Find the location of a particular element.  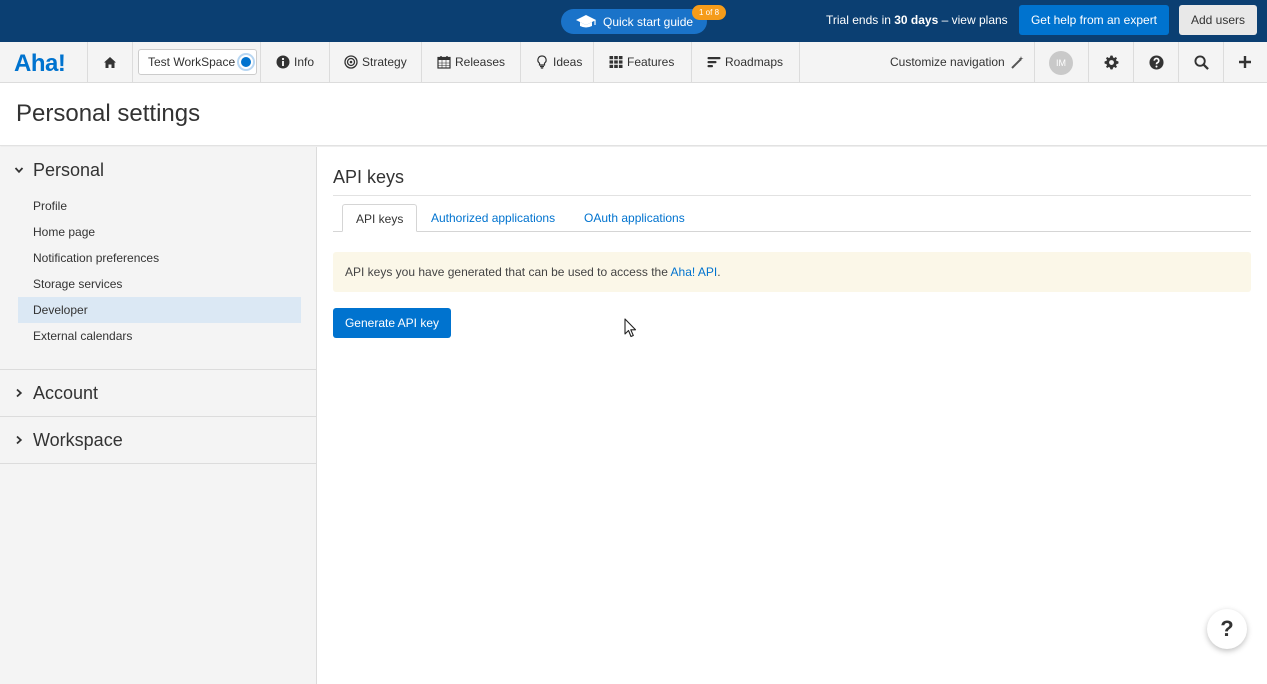

nav-roadmaps: Roadmaps is located at coordinates (745, 62).